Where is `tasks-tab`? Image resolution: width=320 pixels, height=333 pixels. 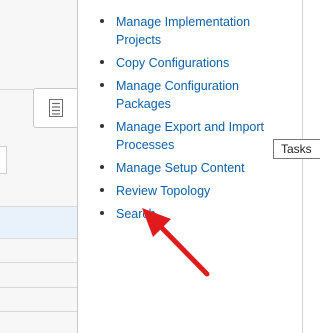 tasks-tab is located at coordinates (55, 108).